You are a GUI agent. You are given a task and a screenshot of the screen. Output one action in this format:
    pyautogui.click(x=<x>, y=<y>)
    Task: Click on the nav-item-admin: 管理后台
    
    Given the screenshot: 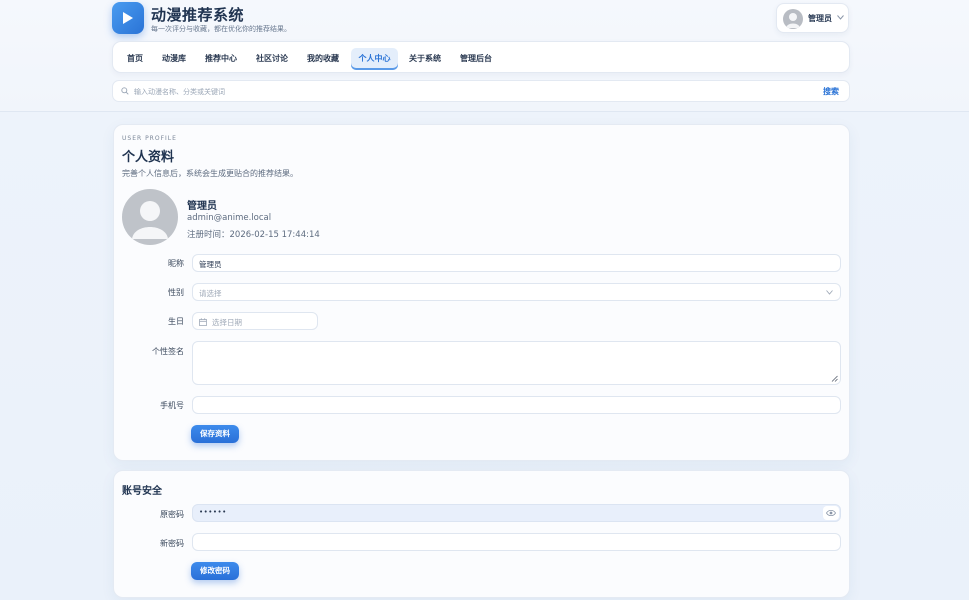 What is the action you would take?
    pyautogui.click(x=476, y=59)
    